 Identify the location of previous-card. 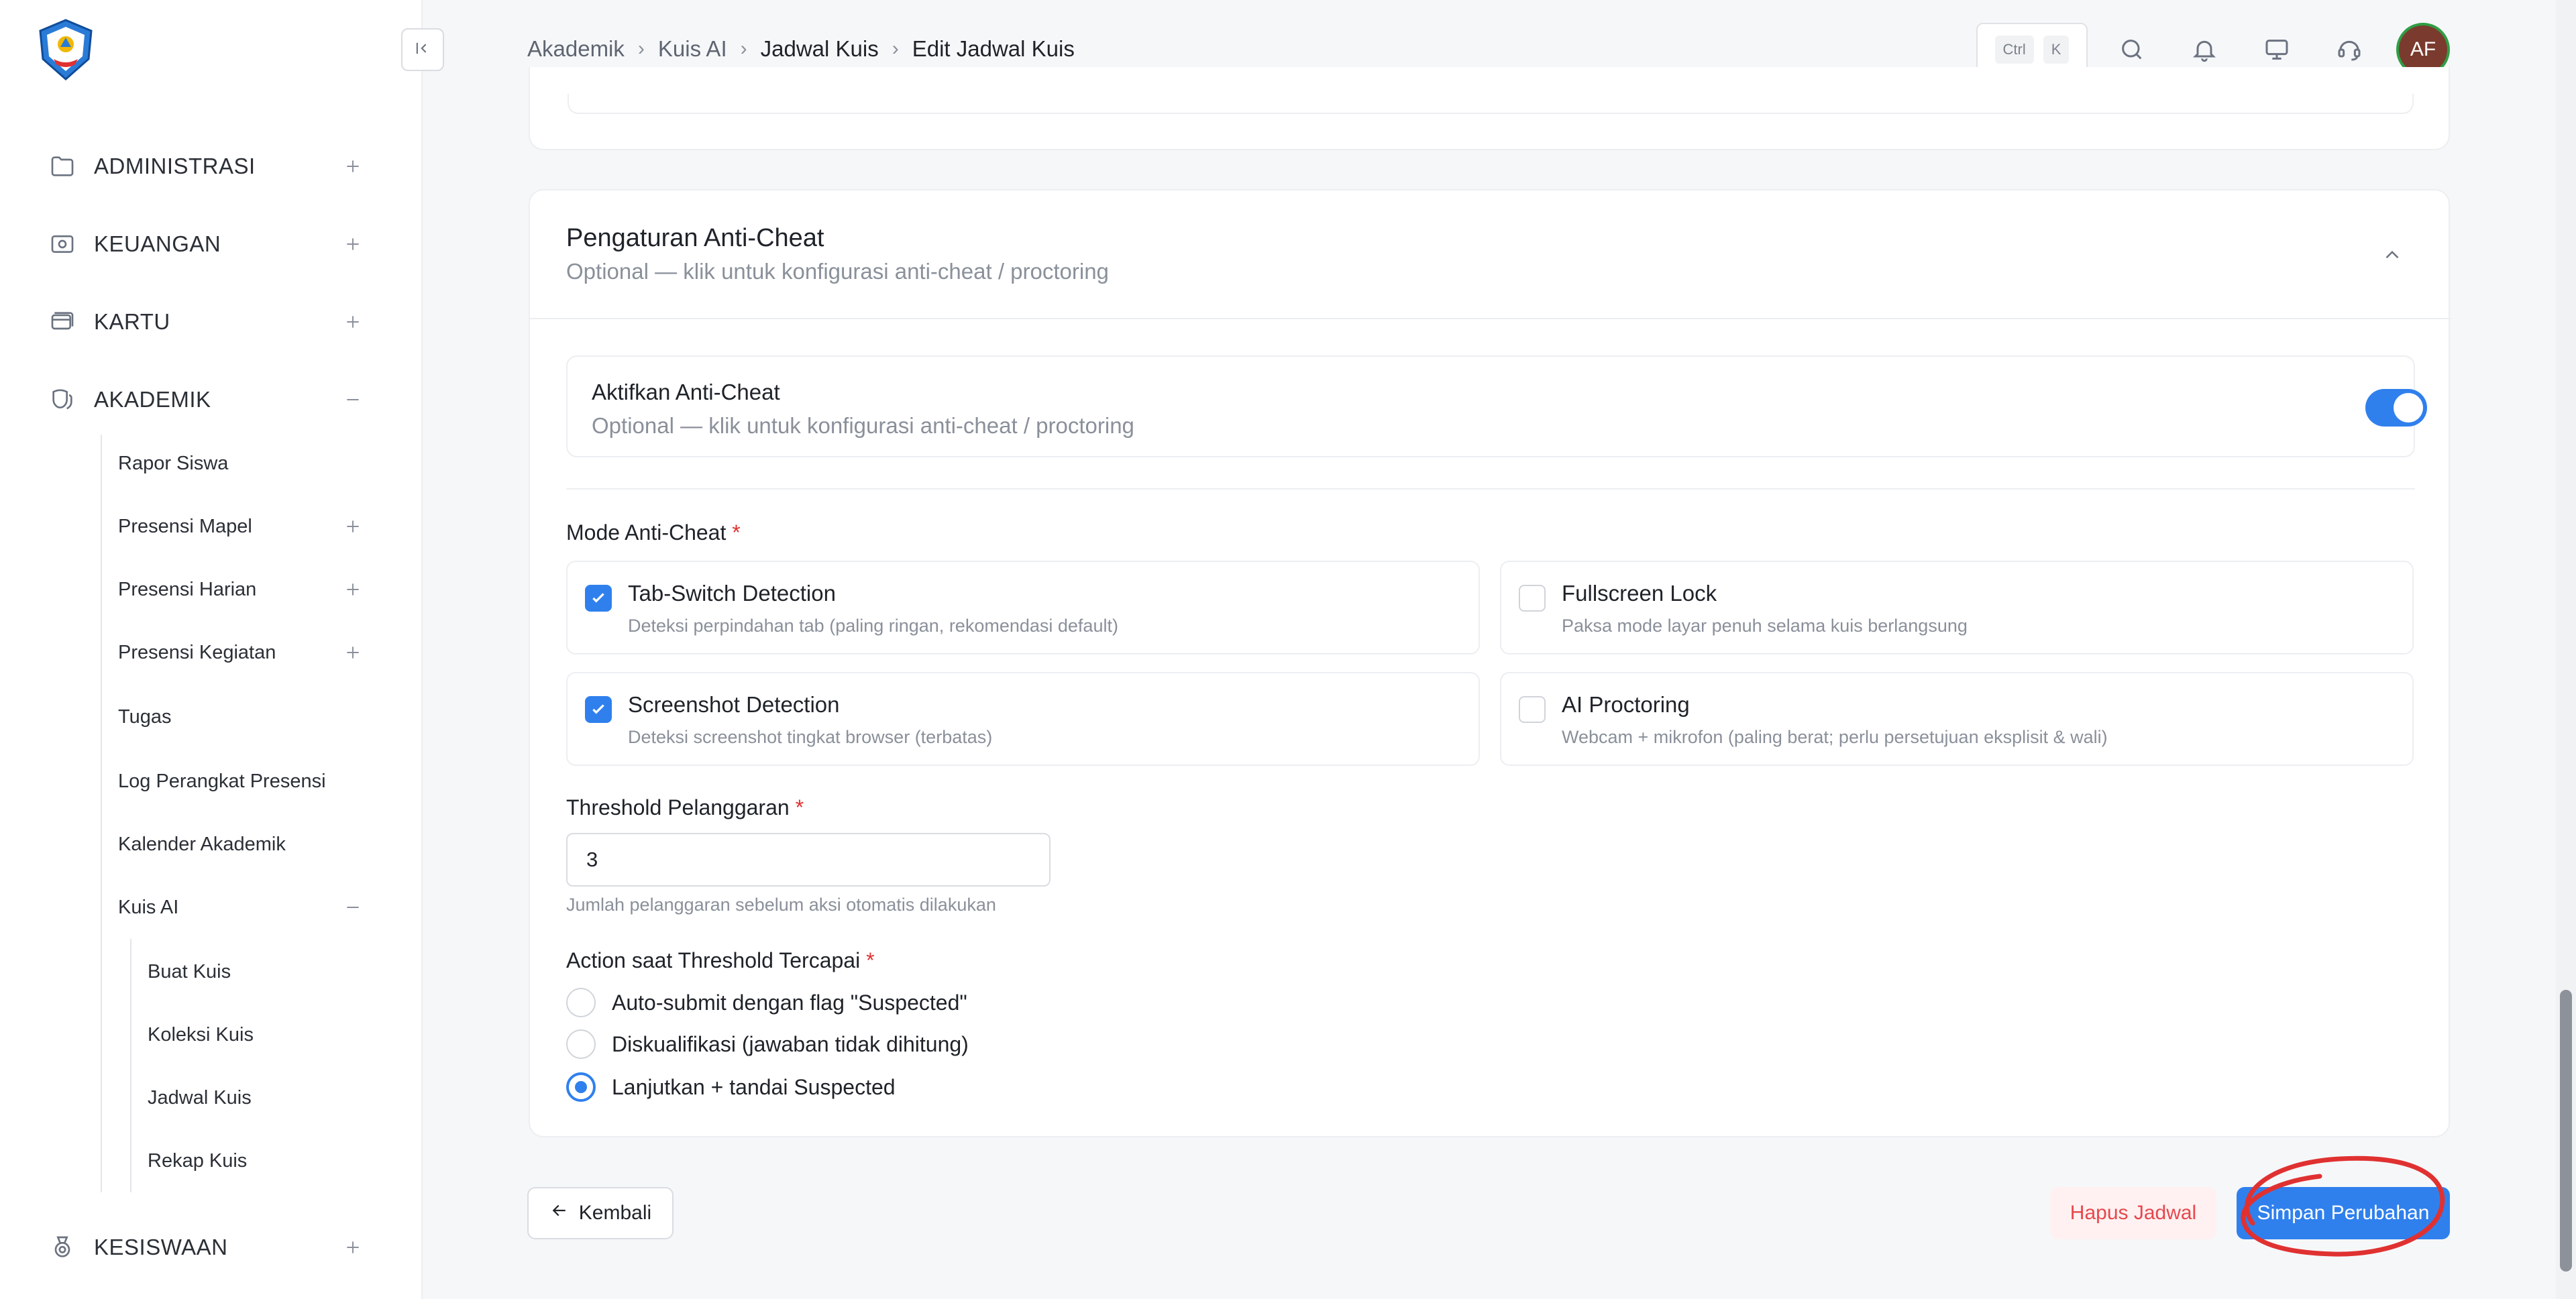
(1489, 109).